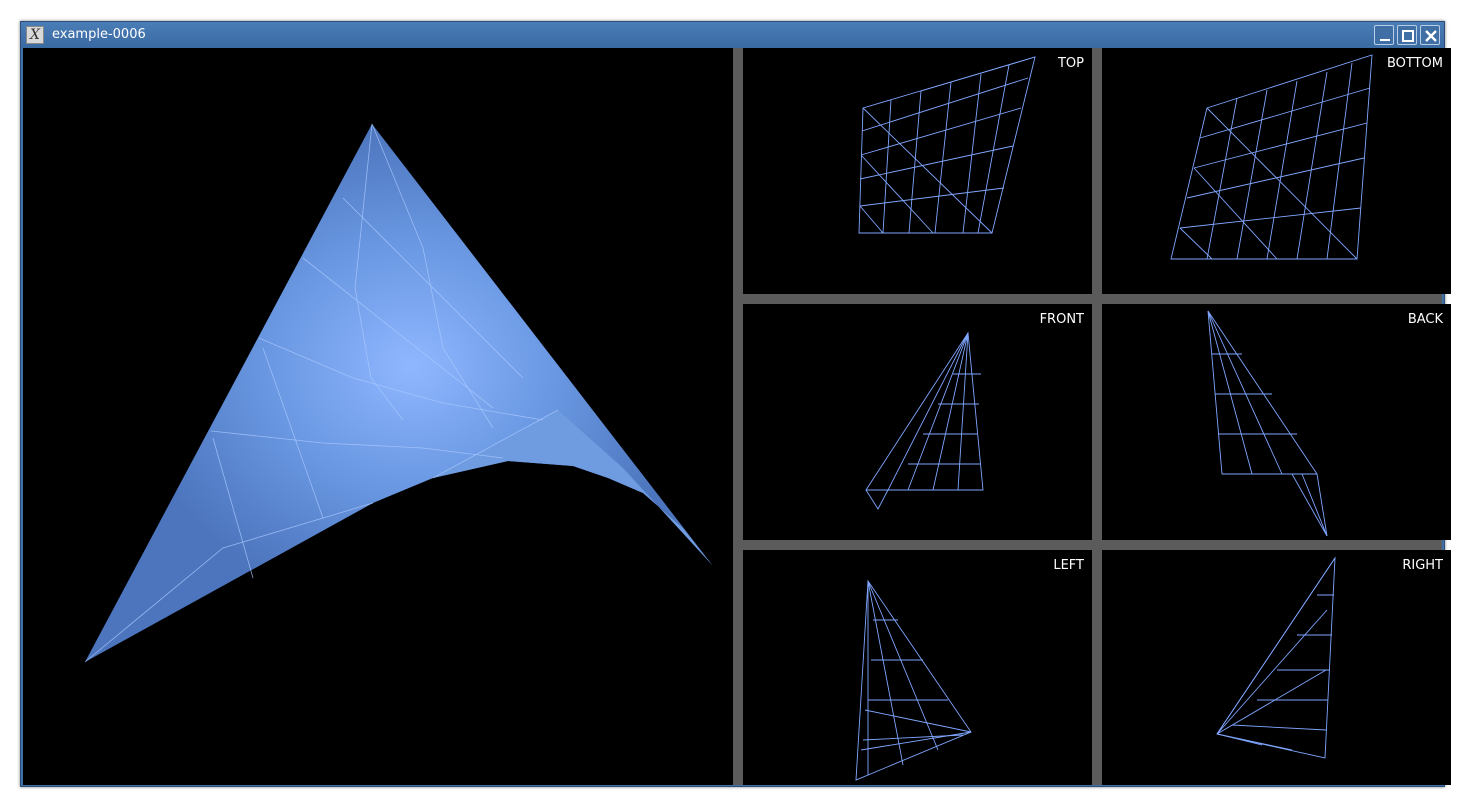  I want to click on close-button, so click(1430, 35).